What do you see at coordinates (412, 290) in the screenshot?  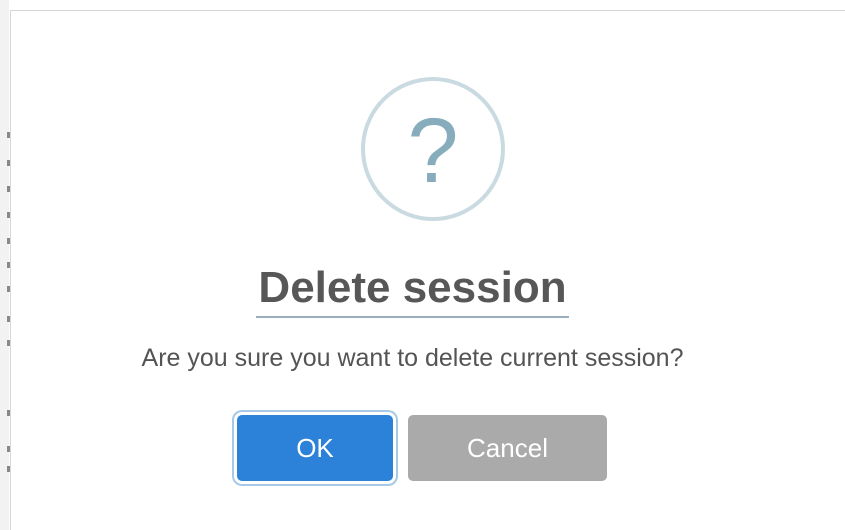 I see `dialog-title: Delete session` at bounding box center [412, 290].